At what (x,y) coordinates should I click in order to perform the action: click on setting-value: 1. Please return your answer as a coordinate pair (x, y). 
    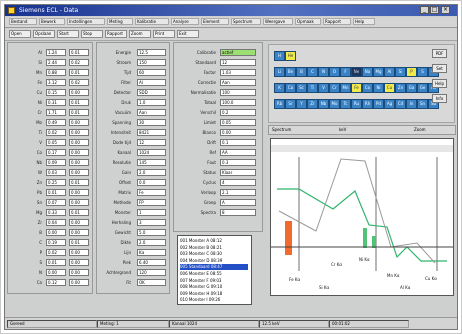
    Looking at the image, I should click on (151, 212).